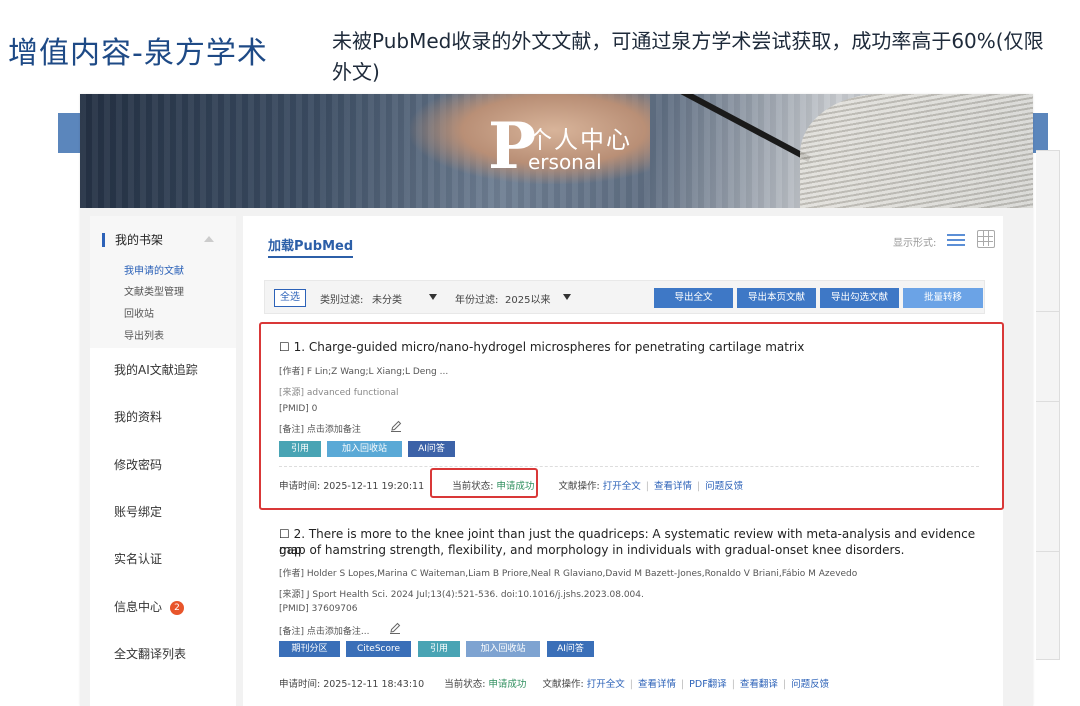  What do you see at coordinates (311, 246) in the screenshot?
I see `page-title: 加载PubMed` at bounding box center [311, 246].